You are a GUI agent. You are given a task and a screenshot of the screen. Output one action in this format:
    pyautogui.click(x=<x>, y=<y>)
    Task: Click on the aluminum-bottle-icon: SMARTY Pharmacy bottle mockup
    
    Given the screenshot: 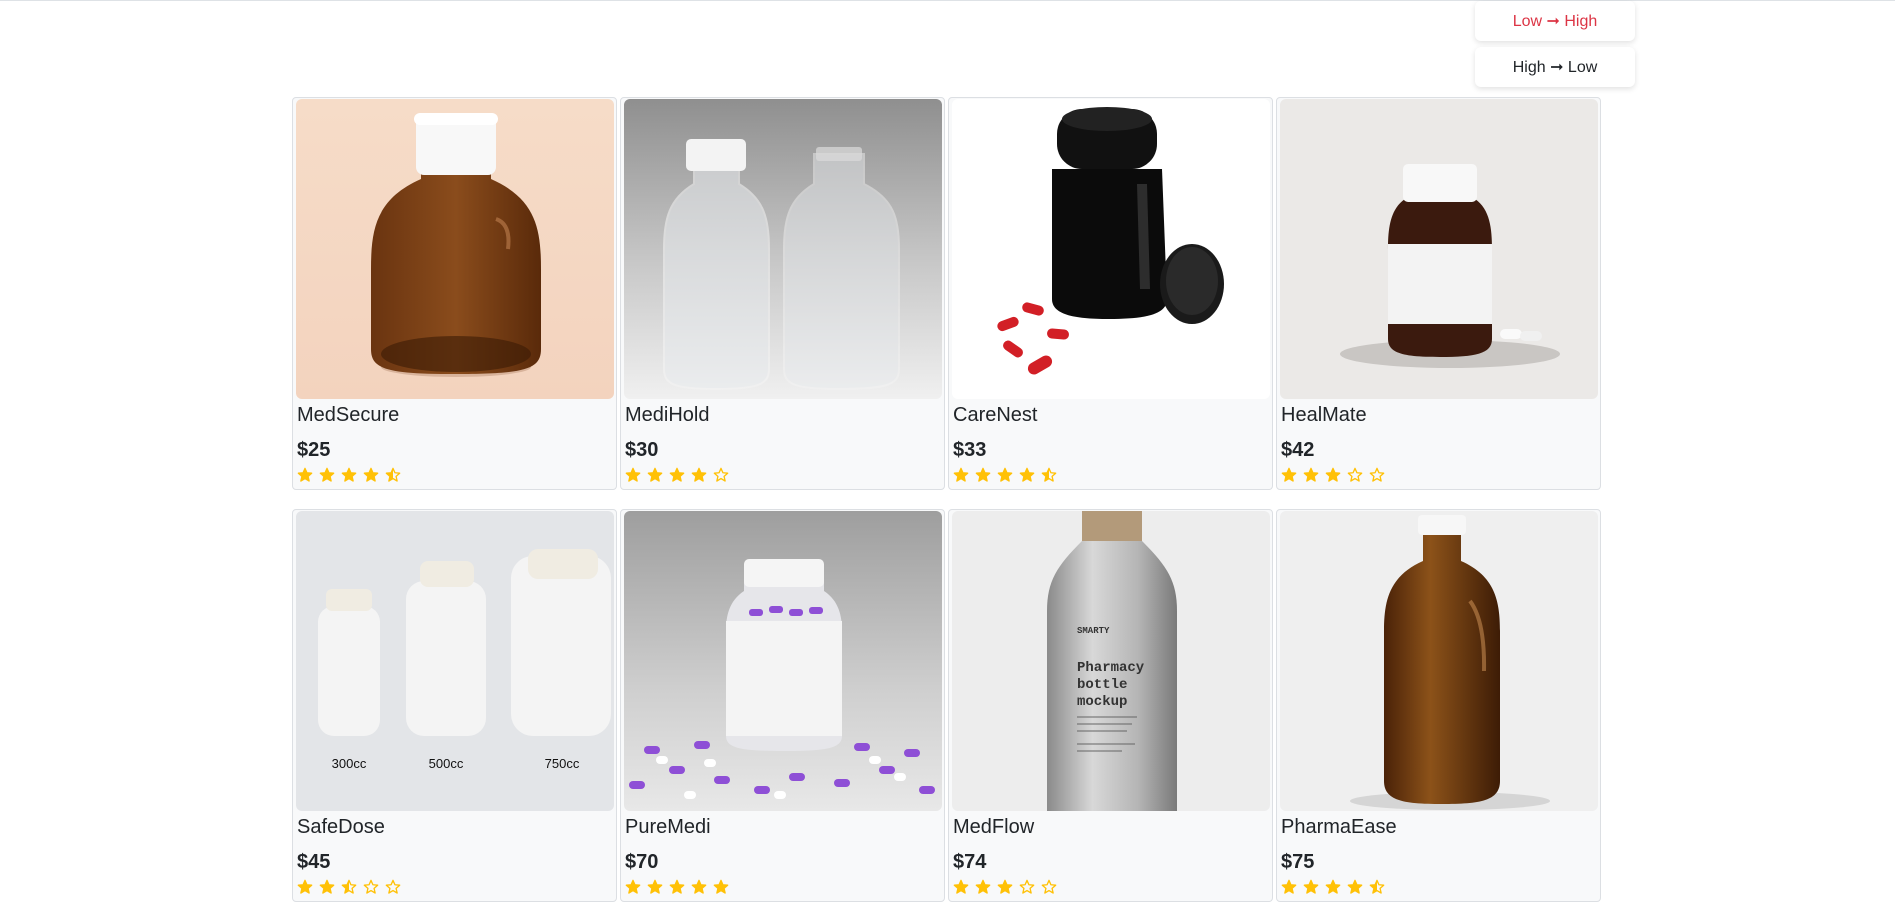 What is the action you would take?
    pyautogui.click(x=1111, y=661)
    